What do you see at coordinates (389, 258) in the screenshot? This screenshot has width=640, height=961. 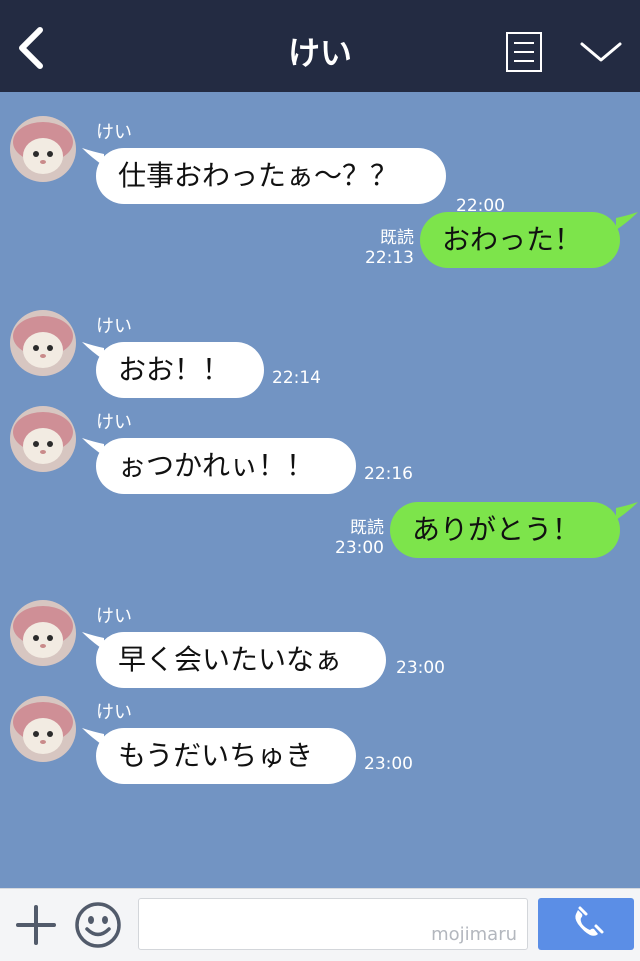 I see `message-time: 22:13` at bounding box center [389, 258].